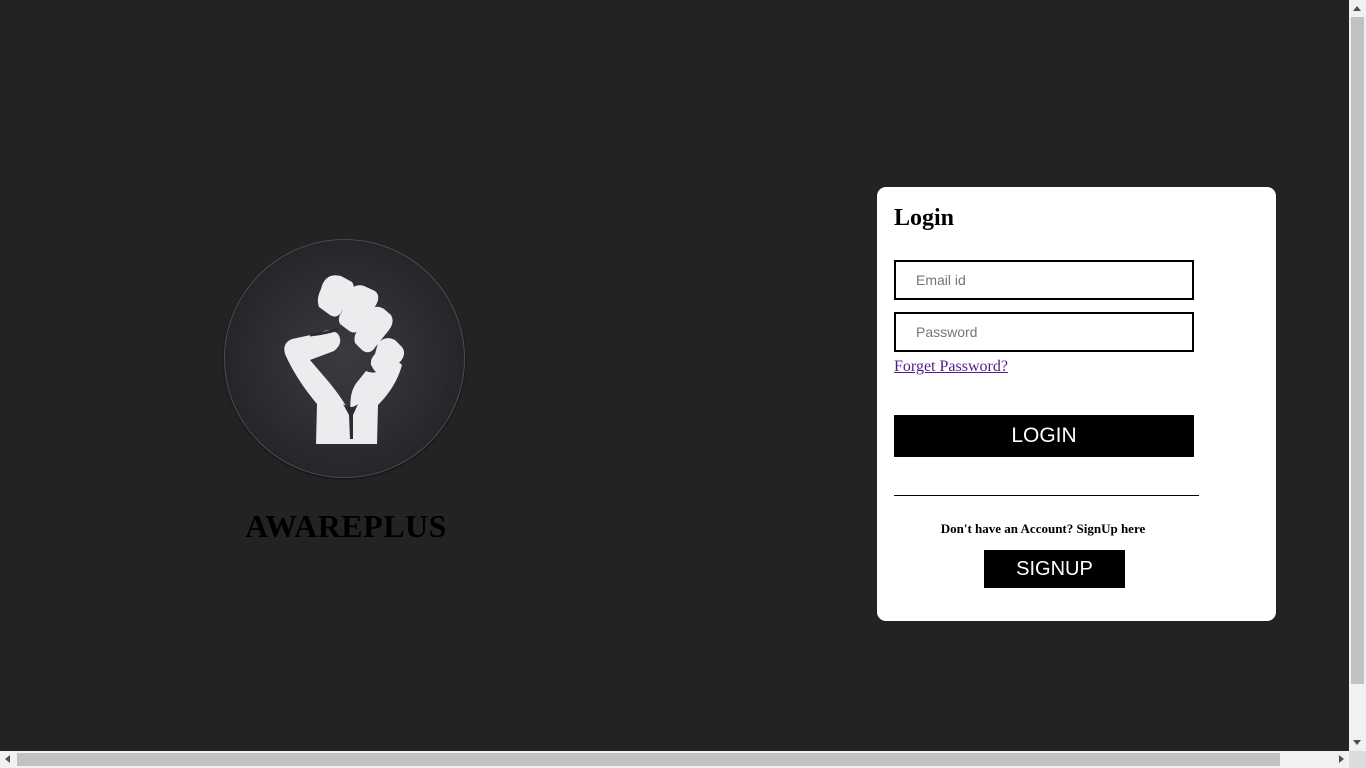 The image size is (1366, 768). Describe the element at coordinates (1044, 280) in the screenshot. I see `email-field` at that location.